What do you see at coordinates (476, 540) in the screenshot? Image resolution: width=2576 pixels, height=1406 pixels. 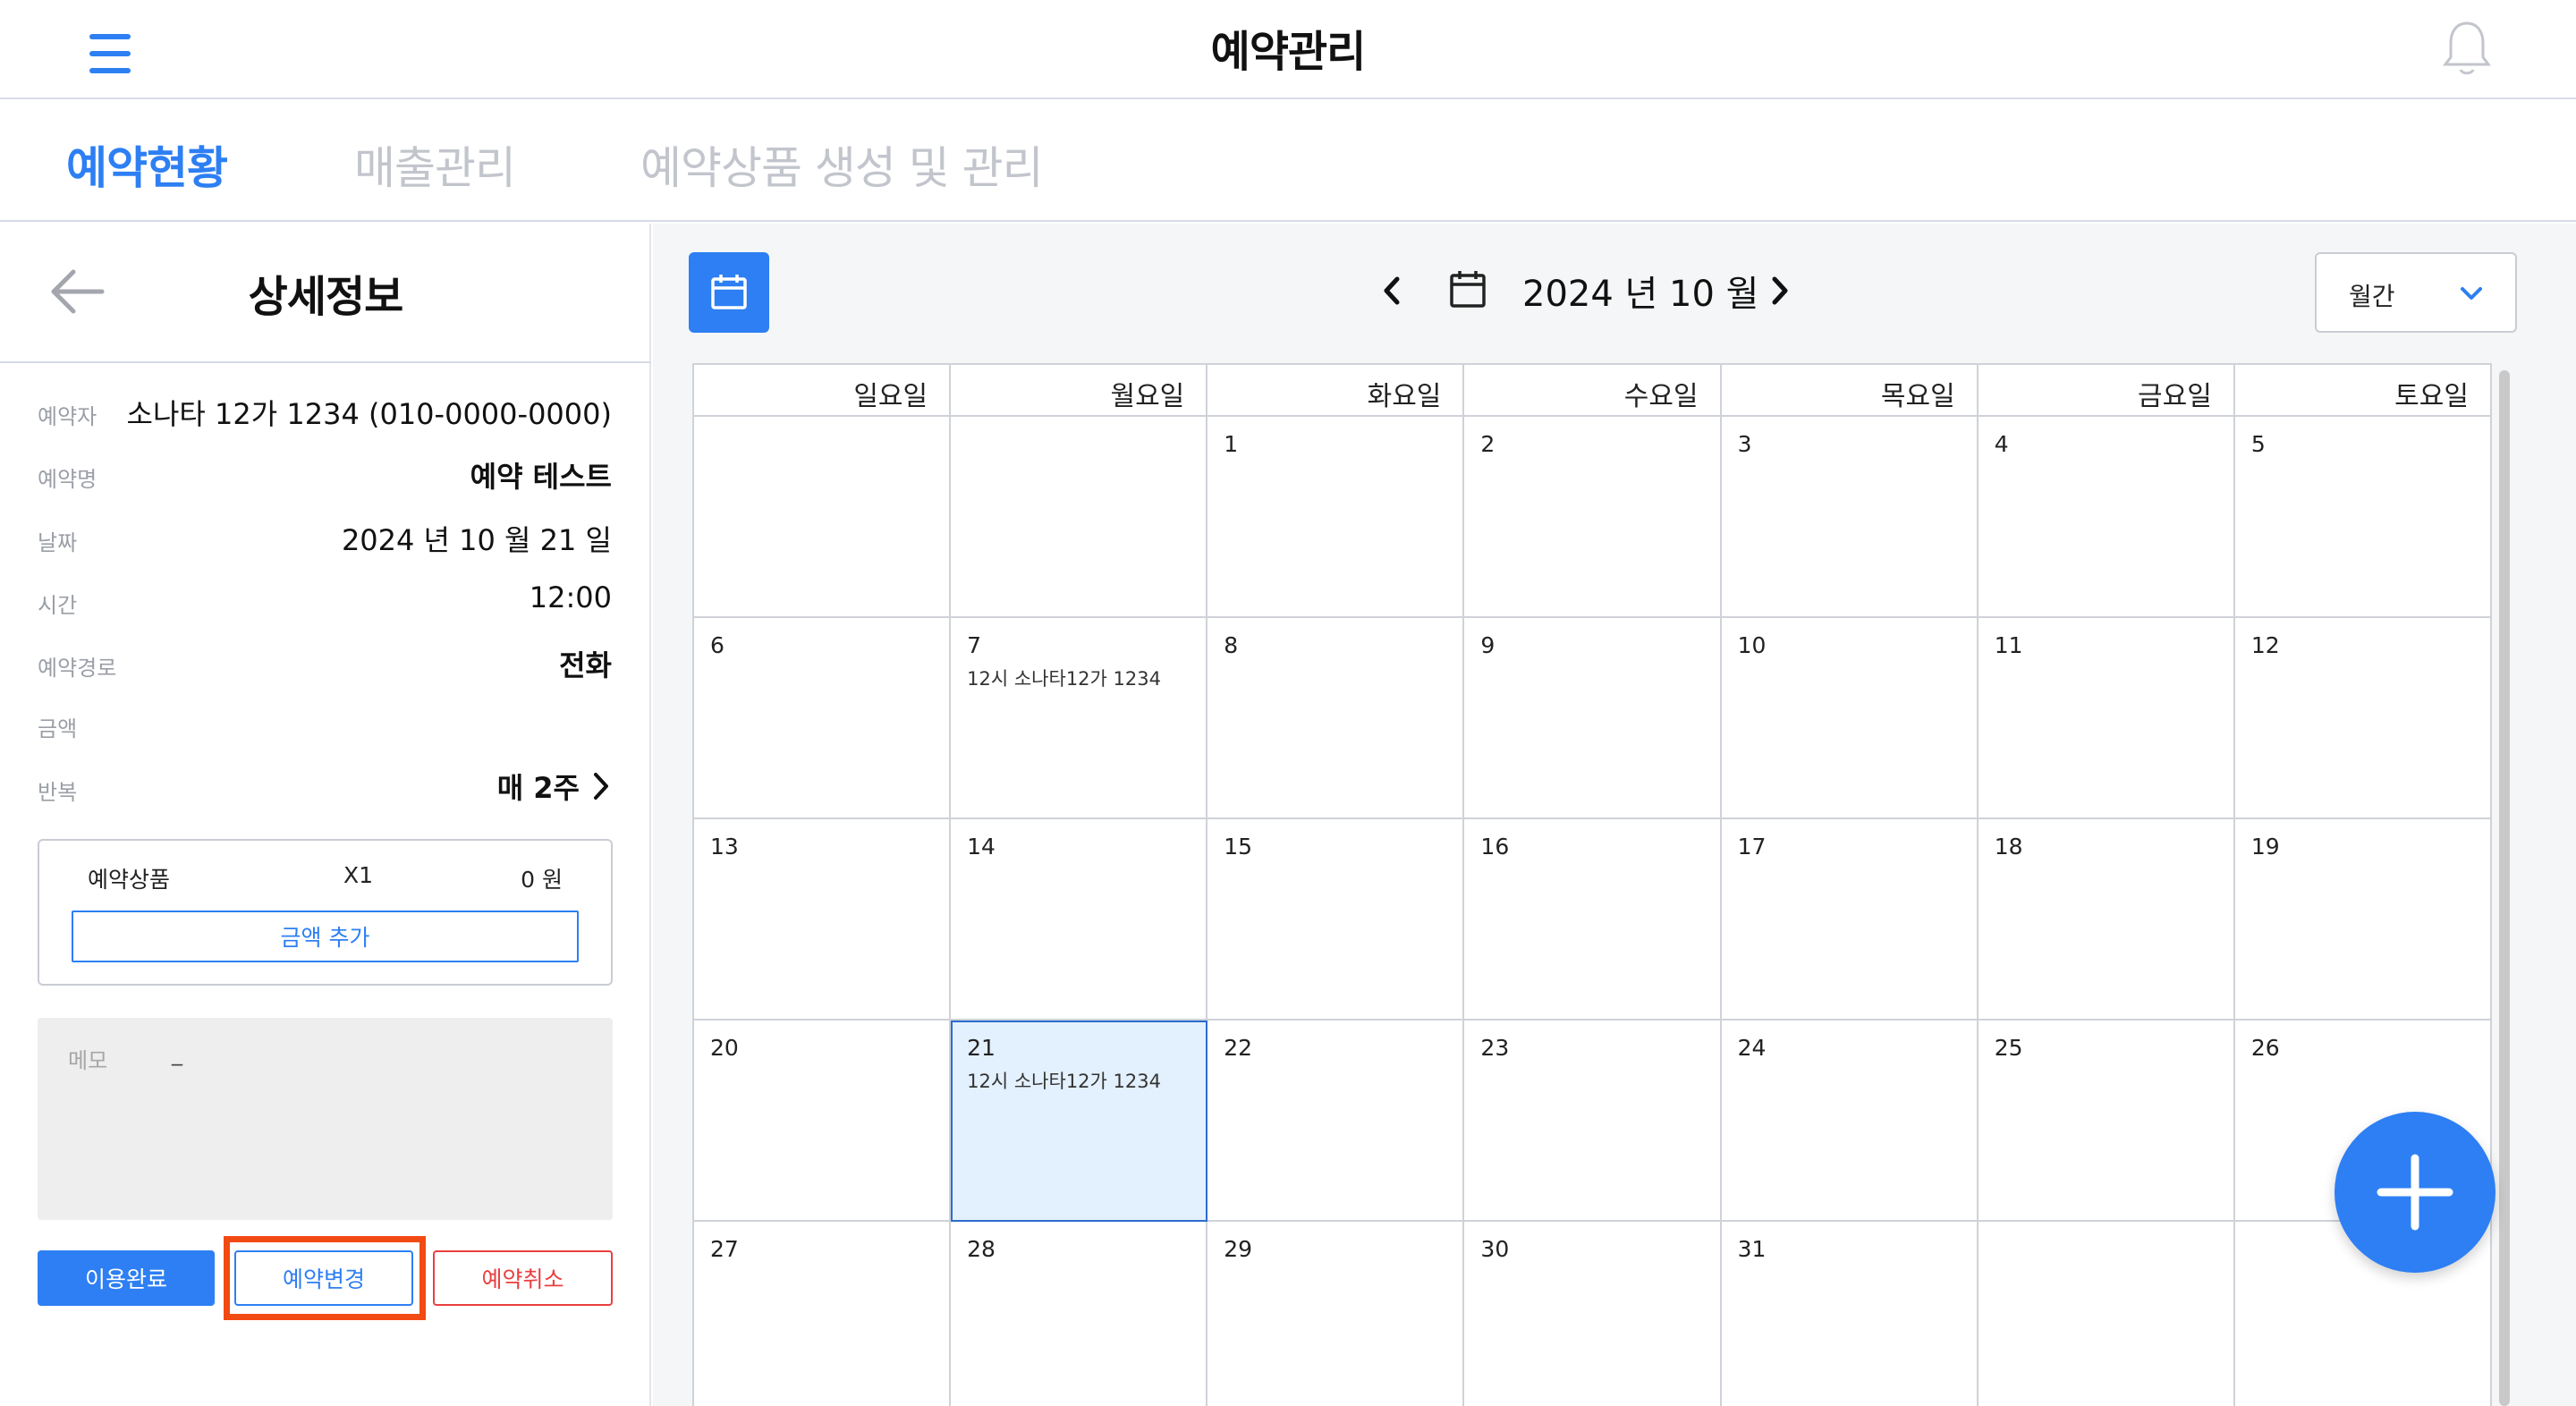 I see `info-value: 2024 년 10 월 21 일` at bounding box center [476, 540].